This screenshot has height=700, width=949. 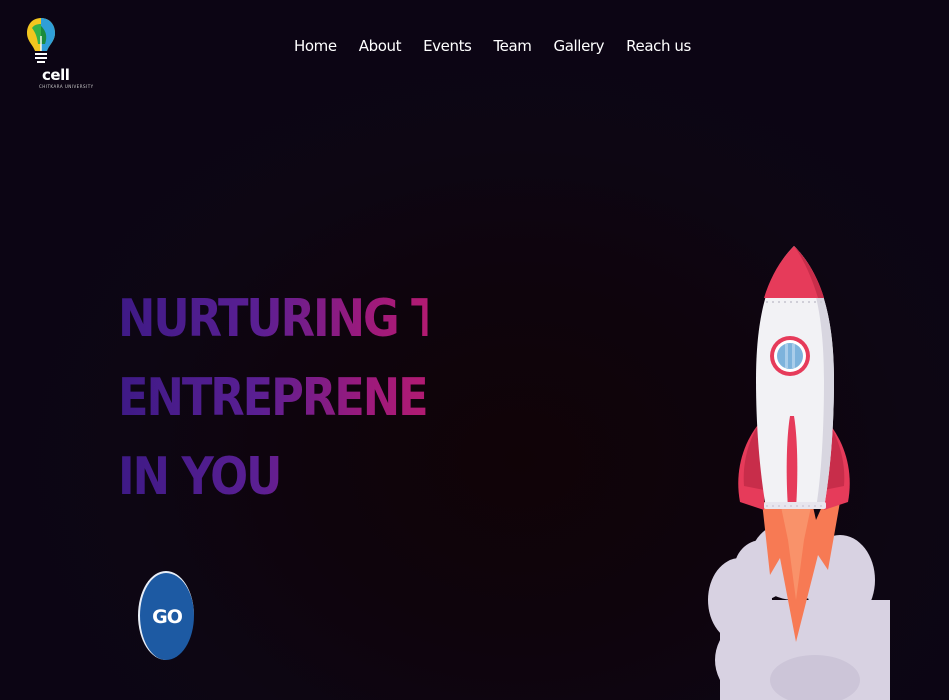 I want to click on go-button-wrapper: GO, so click(x=166, y=616).